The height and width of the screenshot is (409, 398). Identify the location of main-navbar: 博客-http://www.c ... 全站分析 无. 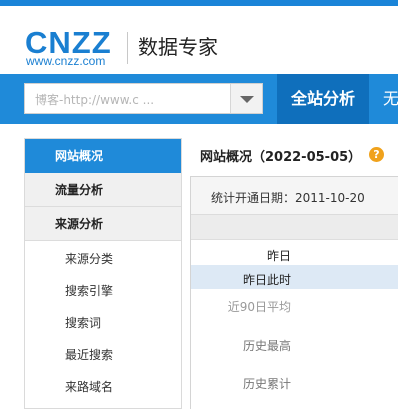
(199, 99).